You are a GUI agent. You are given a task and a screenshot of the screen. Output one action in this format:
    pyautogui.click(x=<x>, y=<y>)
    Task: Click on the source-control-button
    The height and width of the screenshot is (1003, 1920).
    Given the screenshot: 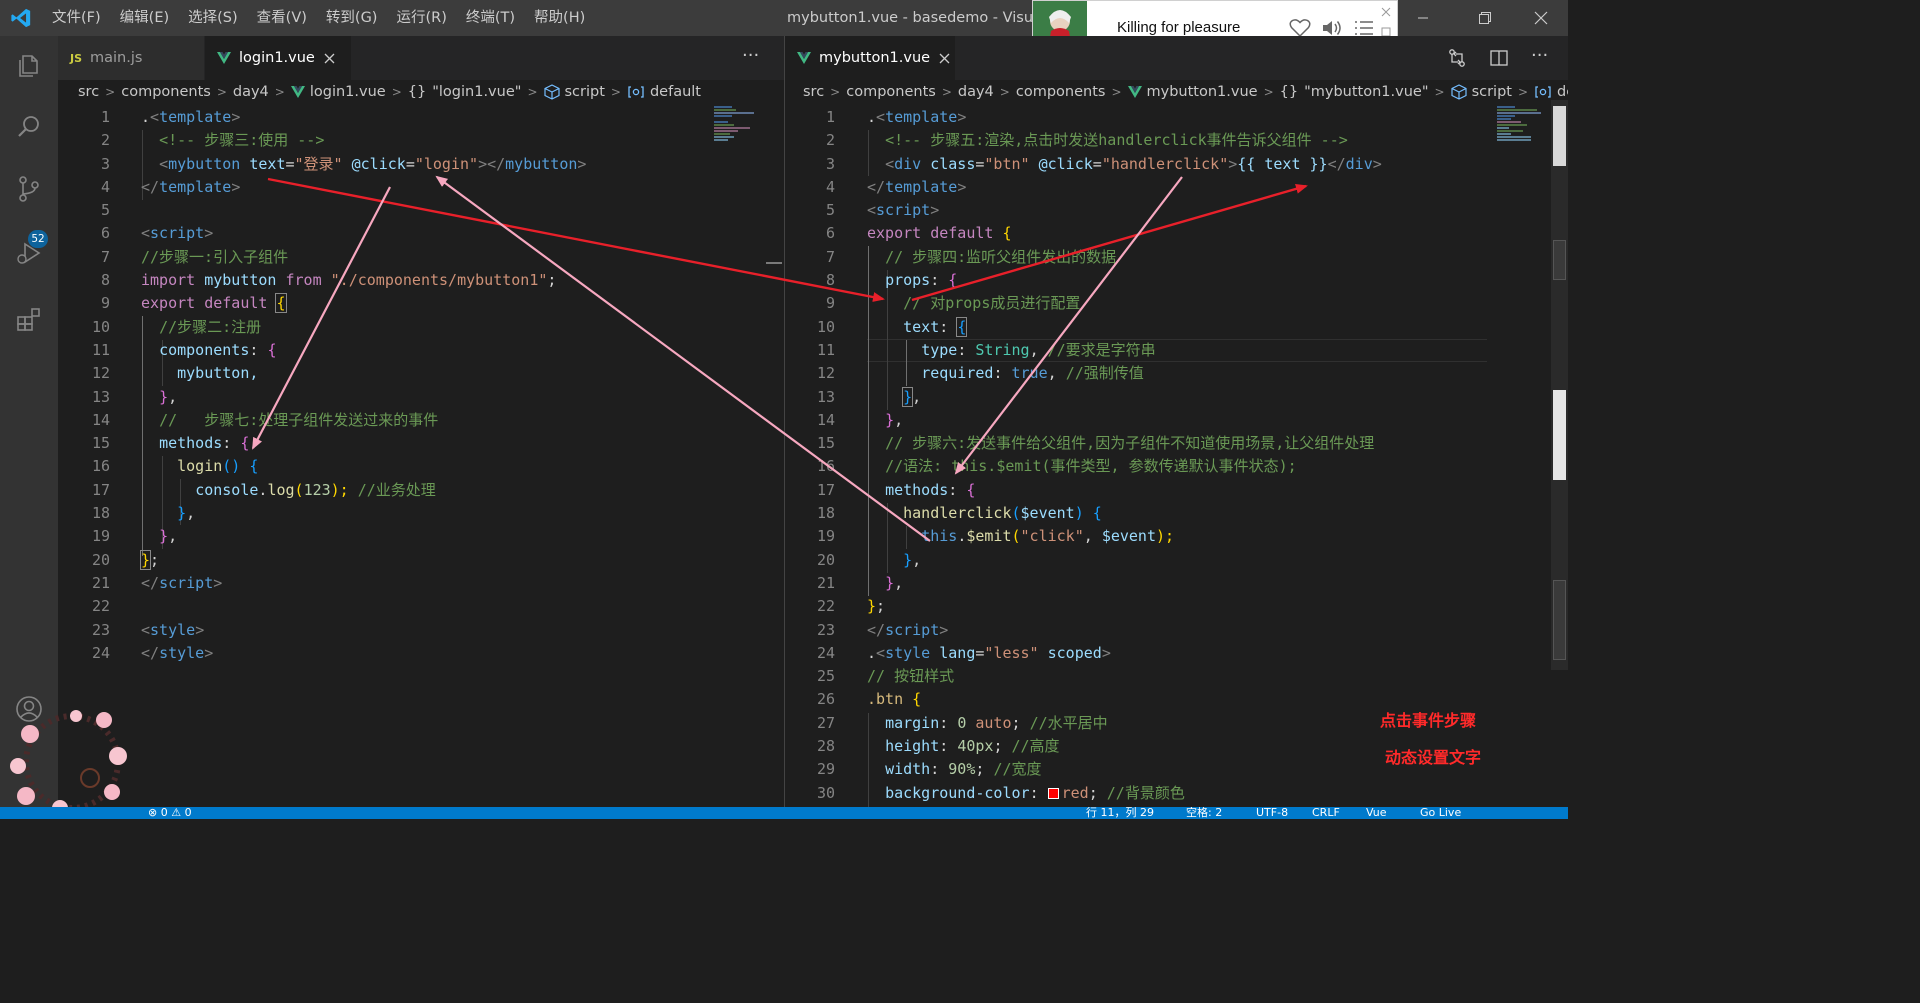 What is the action you would take?
    pyautogui.click(x=29, y=189)
    